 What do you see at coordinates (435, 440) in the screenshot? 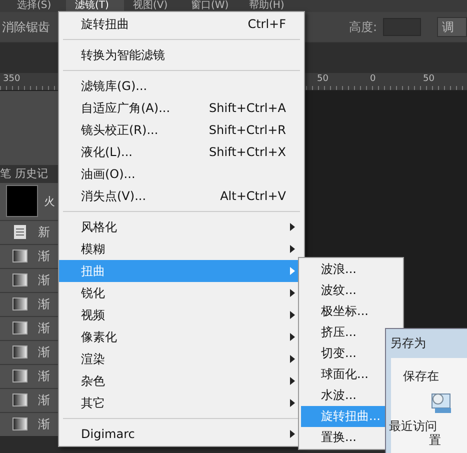
I see `recent-places-label: 置` at bounding box center [435, 440].